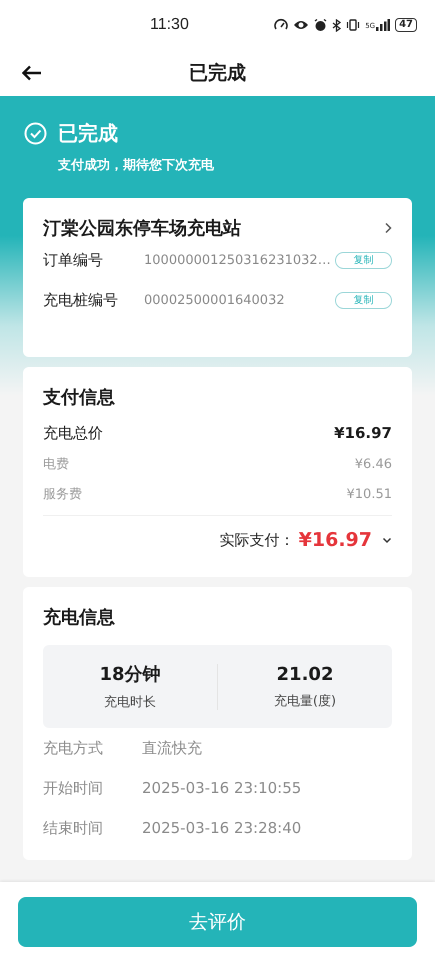  I want to click on paid-amount: ¥16.97, so click(335, 540).